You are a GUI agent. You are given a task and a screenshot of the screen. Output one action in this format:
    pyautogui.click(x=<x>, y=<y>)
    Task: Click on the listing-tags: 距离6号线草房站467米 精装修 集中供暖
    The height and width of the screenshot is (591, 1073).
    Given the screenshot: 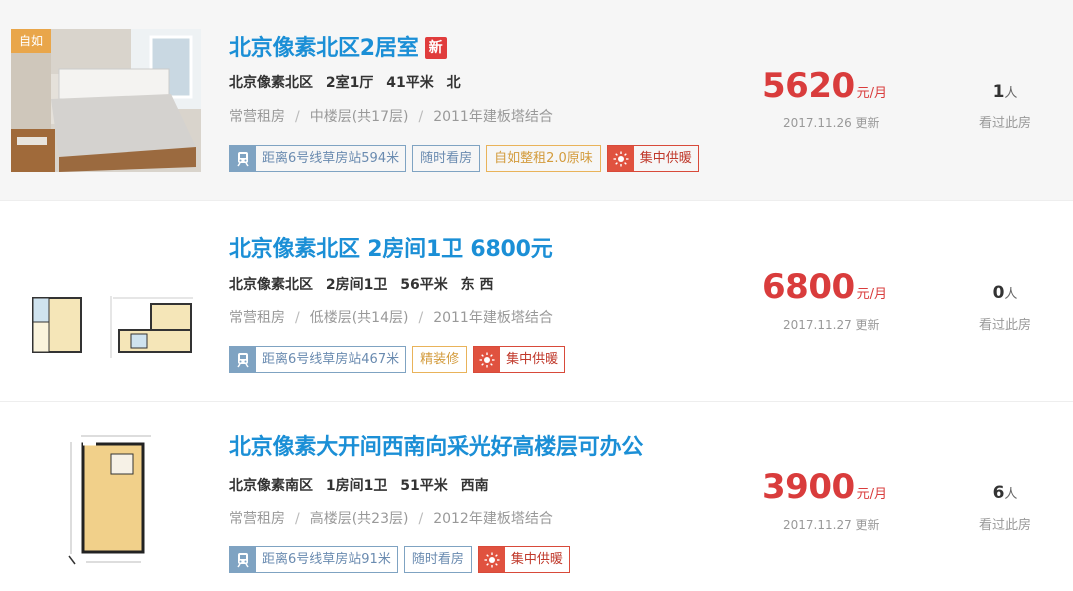 What is the action you would take?
    pyautogui.click(x=397, y=359)
    